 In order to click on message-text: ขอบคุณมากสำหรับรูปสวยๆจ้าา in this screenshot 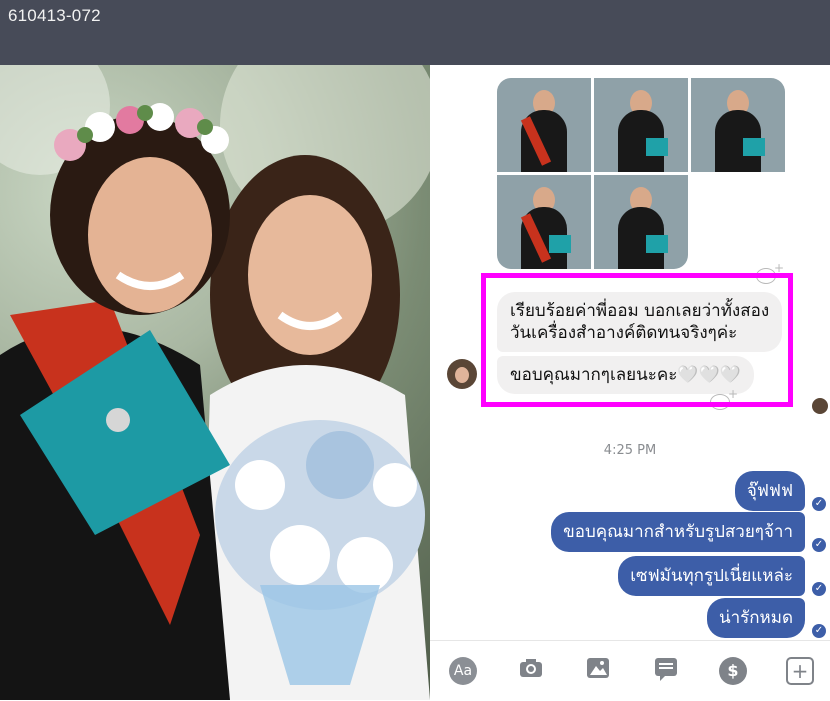, I will do `click(678, 532)`.